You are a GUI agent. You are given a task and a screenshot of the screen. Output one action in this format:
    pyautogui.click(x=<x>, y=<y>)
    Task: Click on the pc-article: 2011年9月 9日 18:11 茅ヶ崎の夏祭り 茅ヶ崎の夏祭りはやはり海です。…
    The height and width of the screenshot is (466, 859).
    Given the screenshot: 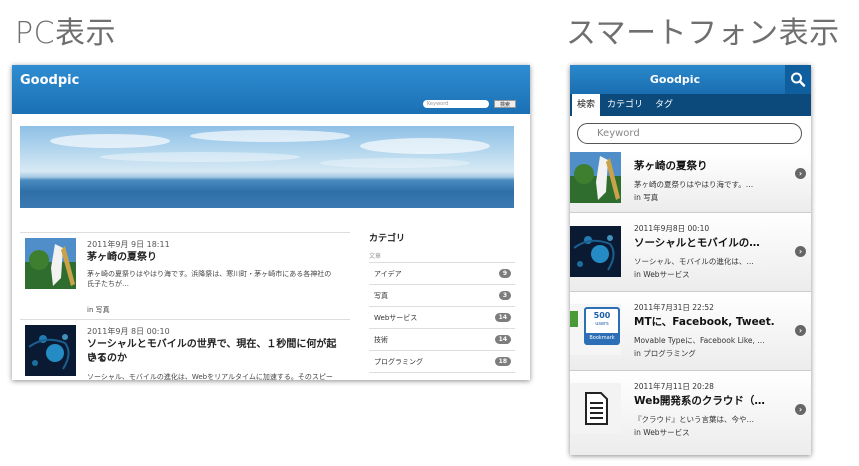 What is the action you would take?
    pyautogui.click(x=185, y=275)
    